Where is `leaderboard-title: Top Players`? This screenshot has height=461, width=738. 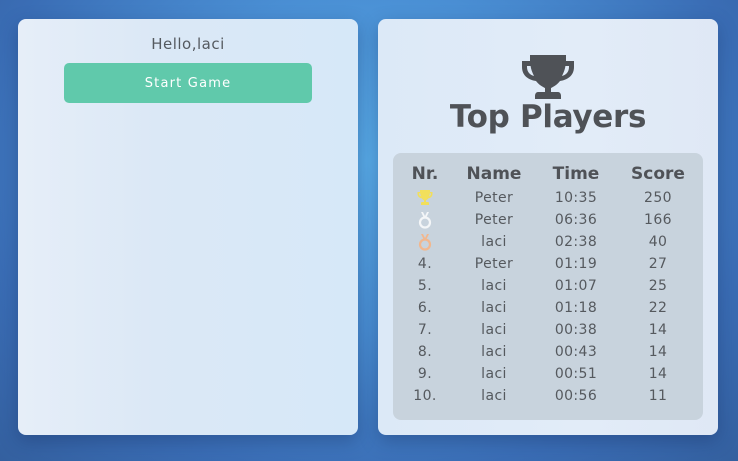 leaderboard-title: Top Players is located at coordinates (548, 117).